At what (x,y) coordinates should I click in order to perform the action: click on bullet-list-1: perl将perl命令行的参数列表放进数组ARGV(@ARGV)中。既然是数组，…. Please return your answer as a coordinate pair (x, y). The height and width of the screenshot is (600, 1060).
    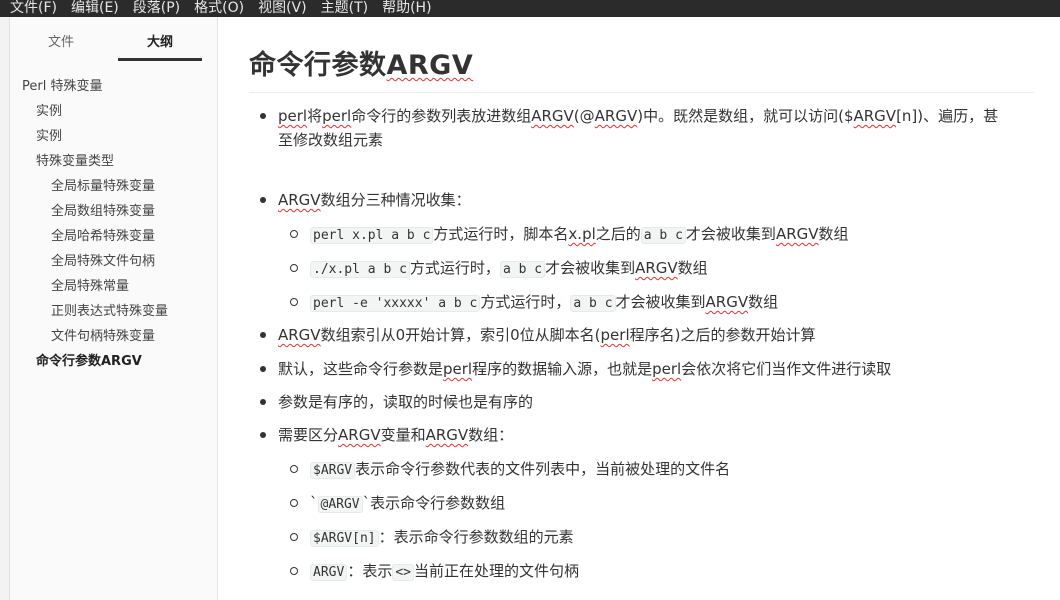
    Looking at the image, I should click on (644, 128).